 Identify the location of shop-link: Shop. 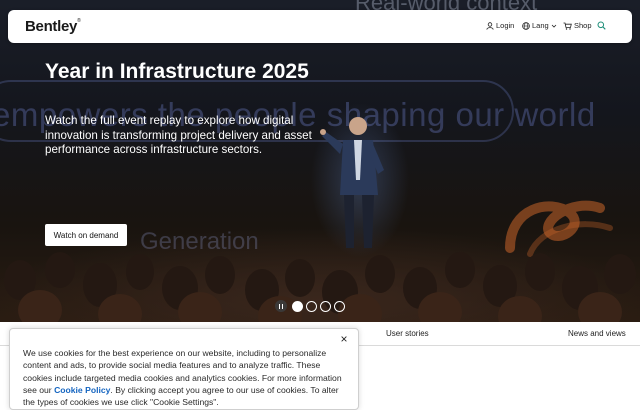
(577, 25).